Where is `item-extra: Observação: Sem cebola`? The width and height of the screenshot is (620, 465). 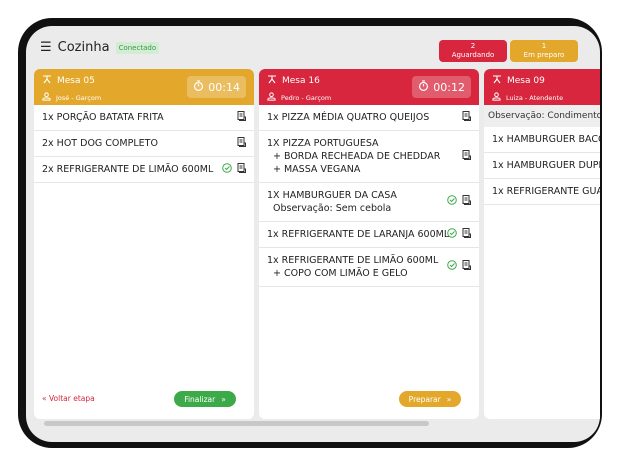
item-extra: Observação: Sem cebola is located at coordinates (332, 208).